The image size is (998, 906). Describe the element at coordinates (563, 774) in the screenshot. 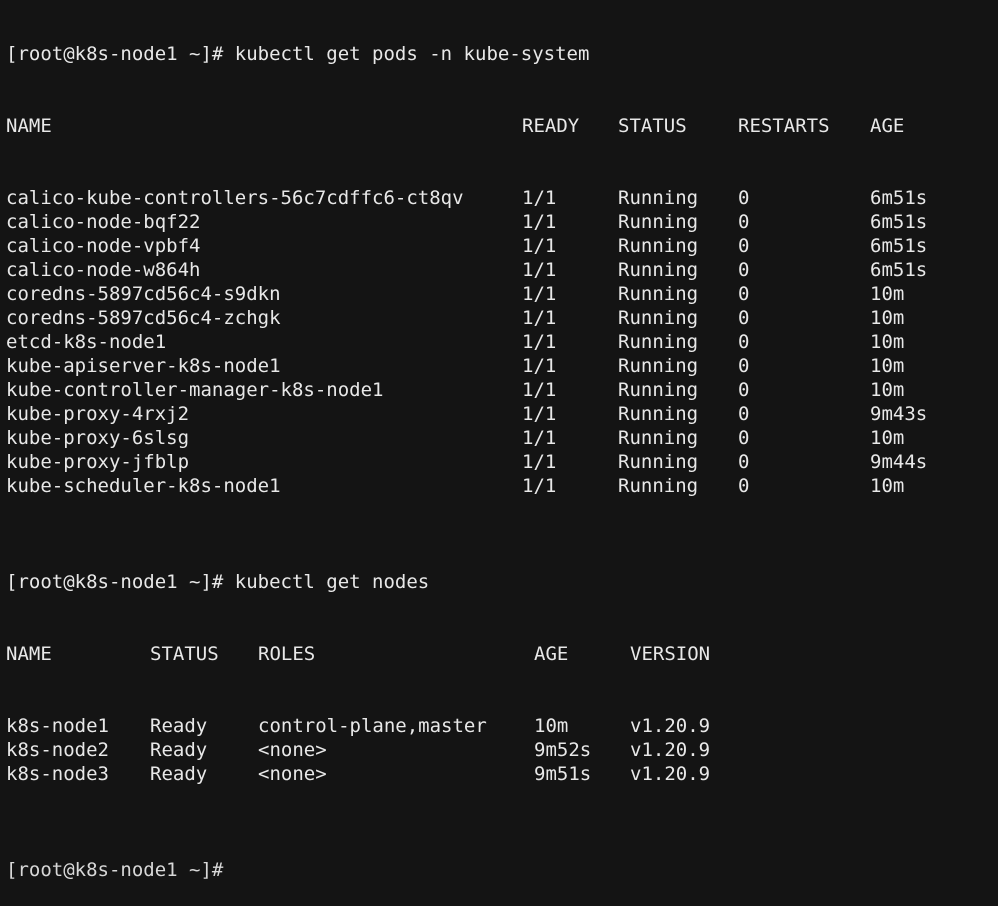

I see `node-age: 9m51s` at that location.